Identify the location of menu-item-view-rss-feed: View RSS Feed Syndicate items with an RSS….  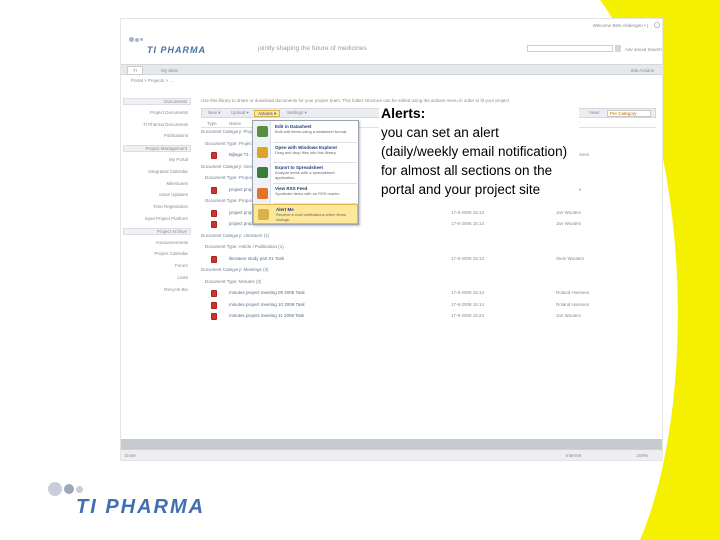
(305, 194).